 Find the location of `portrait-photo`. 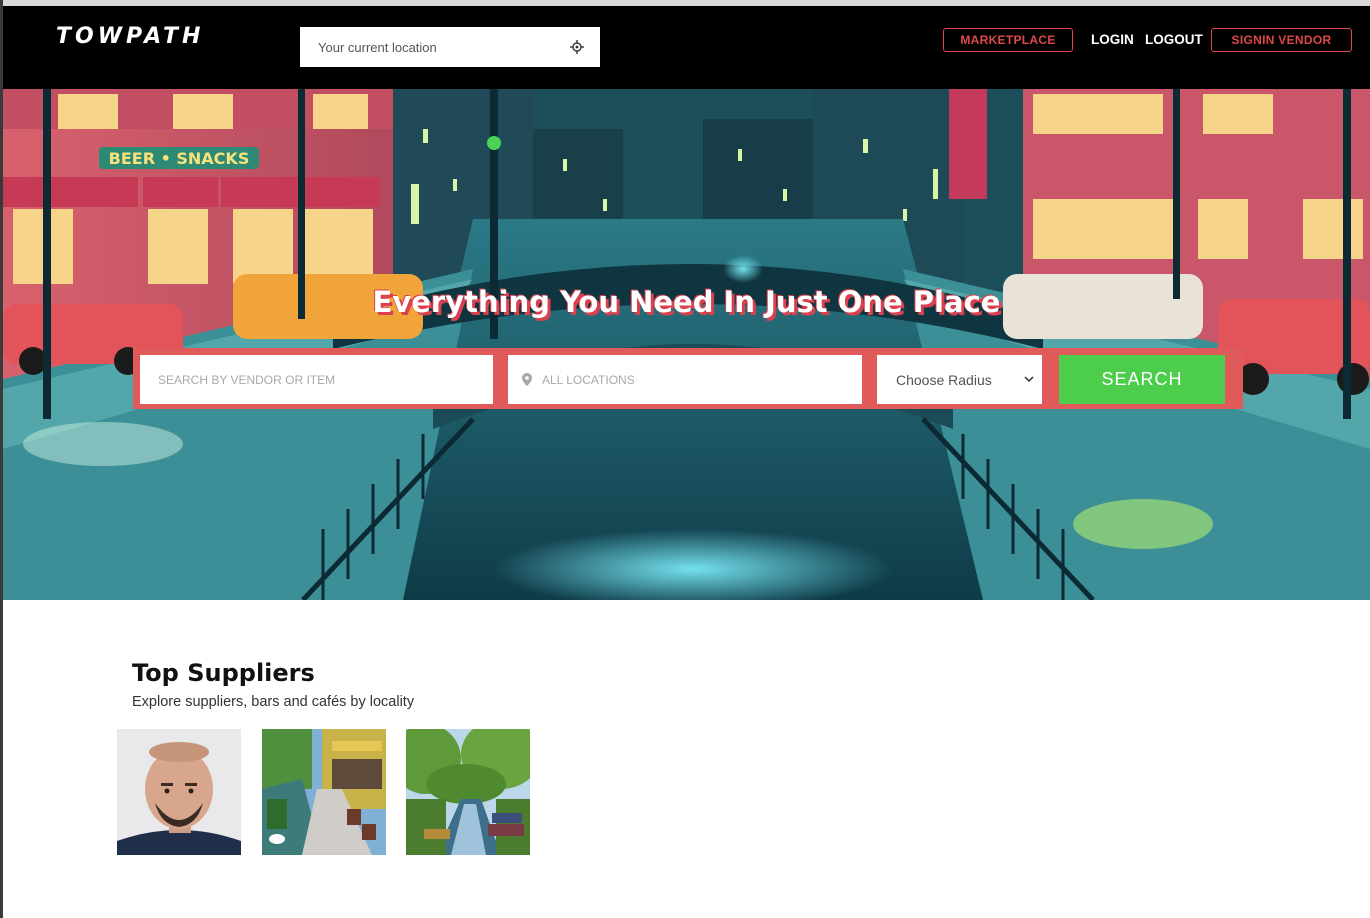

portrait-photo is located at coordinates (179, 792).